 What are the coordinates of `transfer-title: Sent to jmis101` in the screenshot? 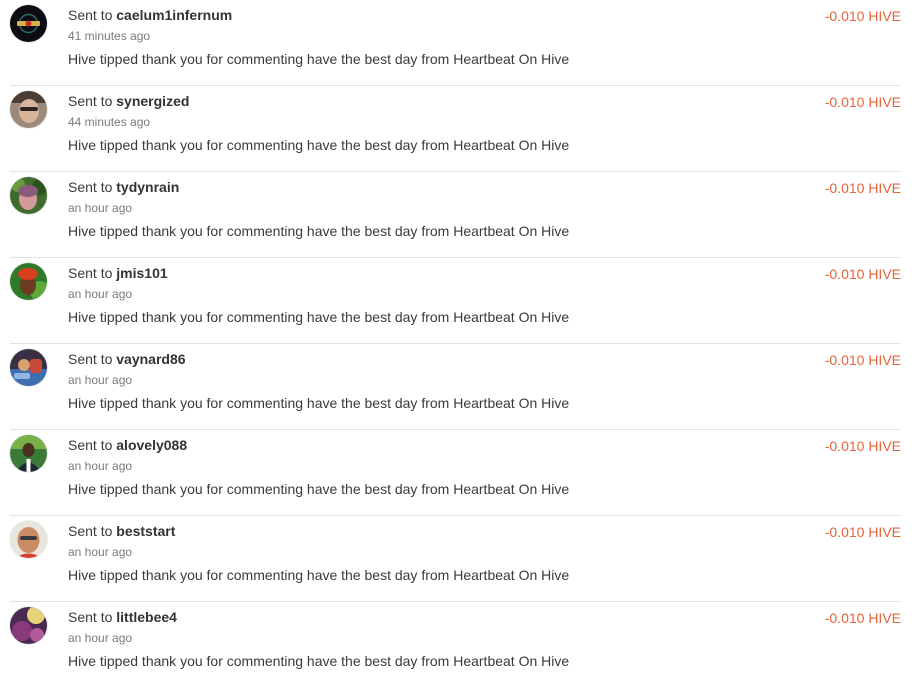 It's located at (118, 273).